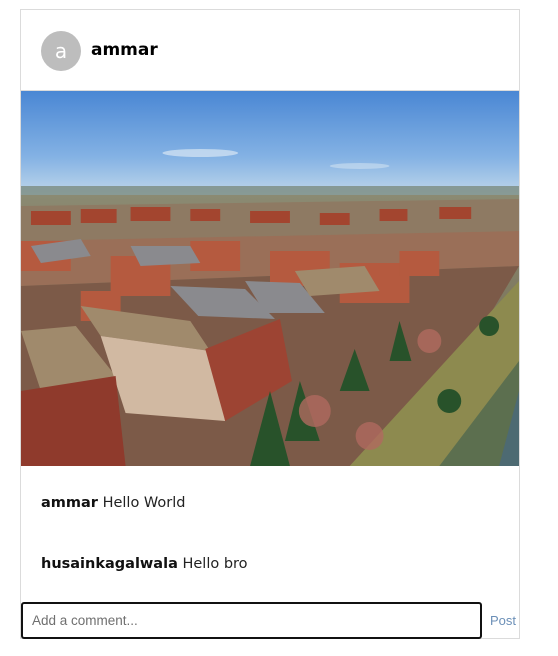  I want to click on comment-item: ammar Hello World, so click(113, 503).